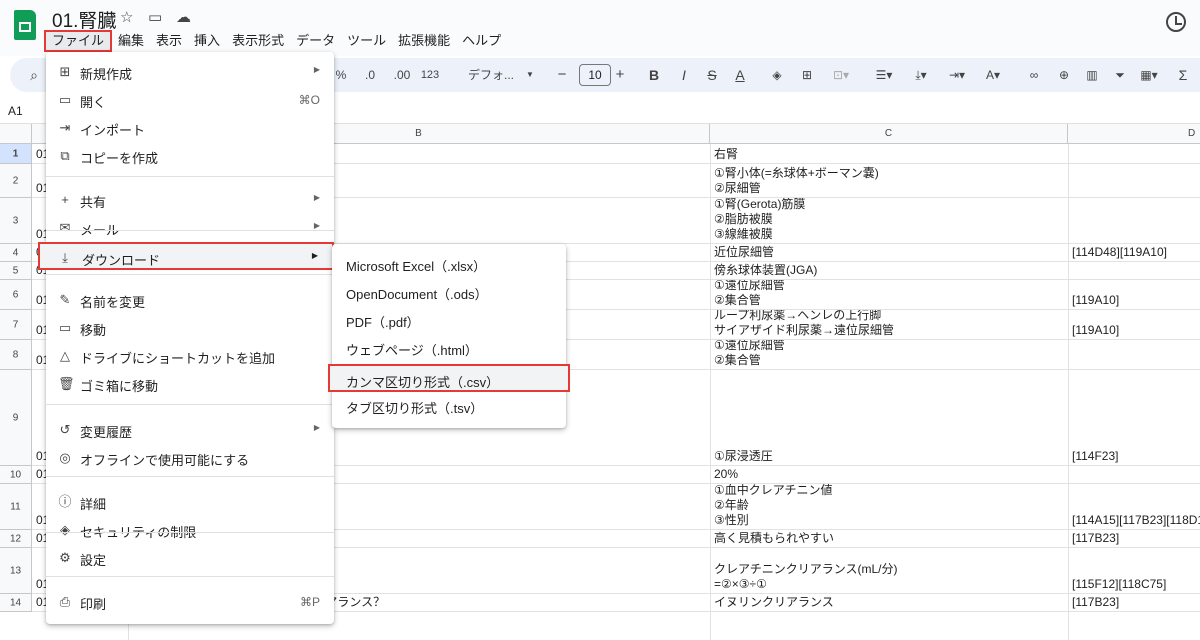 The width and height of the screenshot is (1200, 640). Describe the element at coordinates (921, 75) in the screenshot. I see `vertical-align-icon: ⤓▾` at that location.